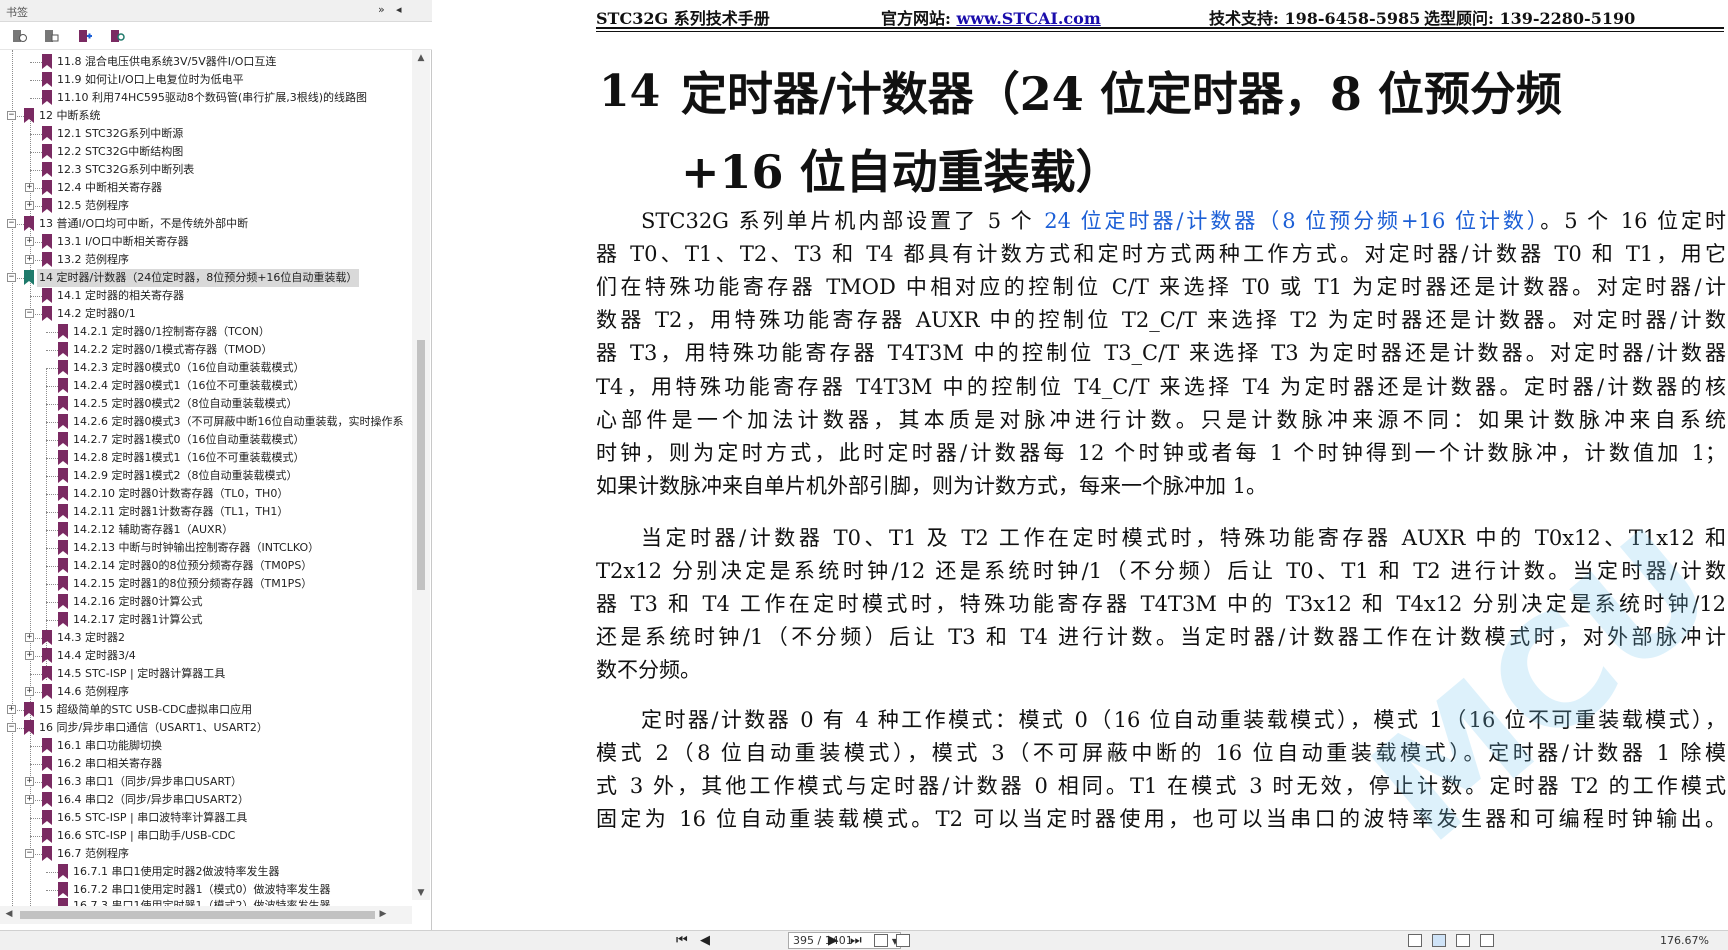  Describe the element at coordinates (206, 242) in the screenshot. I see `bookmark-item: +13.1 I/O口中断相关寄存器` at that location.